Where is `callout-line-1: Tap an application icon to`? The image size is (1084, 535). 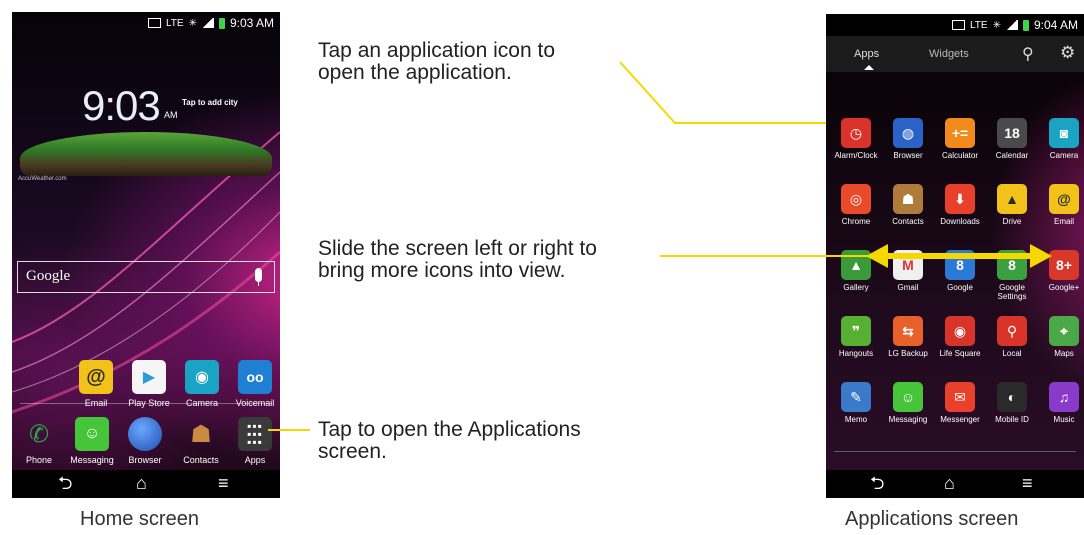 callout-line-1: Tap an application icon to is located at coordinates (436, 50).